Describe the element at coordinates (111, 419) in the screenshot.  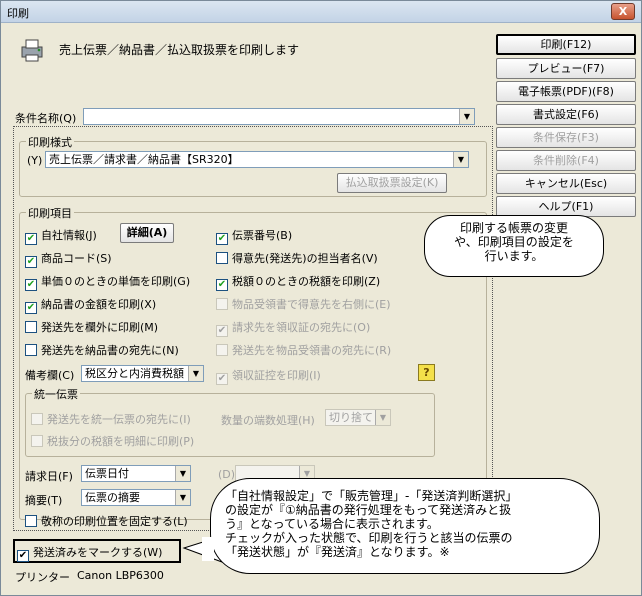
I see `unified-addressee-checkbox: 発送先を統一伝票の宛先に(I)` at that location.